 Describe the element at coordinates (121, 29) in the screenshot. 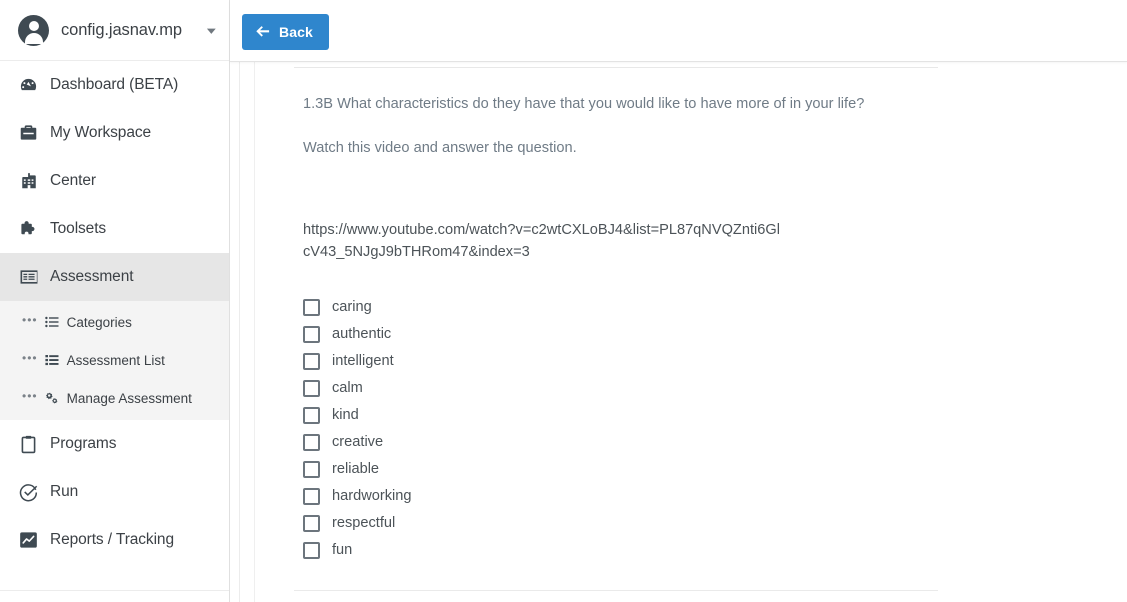

I see `user-name: config.jasnav.mp` at that location.